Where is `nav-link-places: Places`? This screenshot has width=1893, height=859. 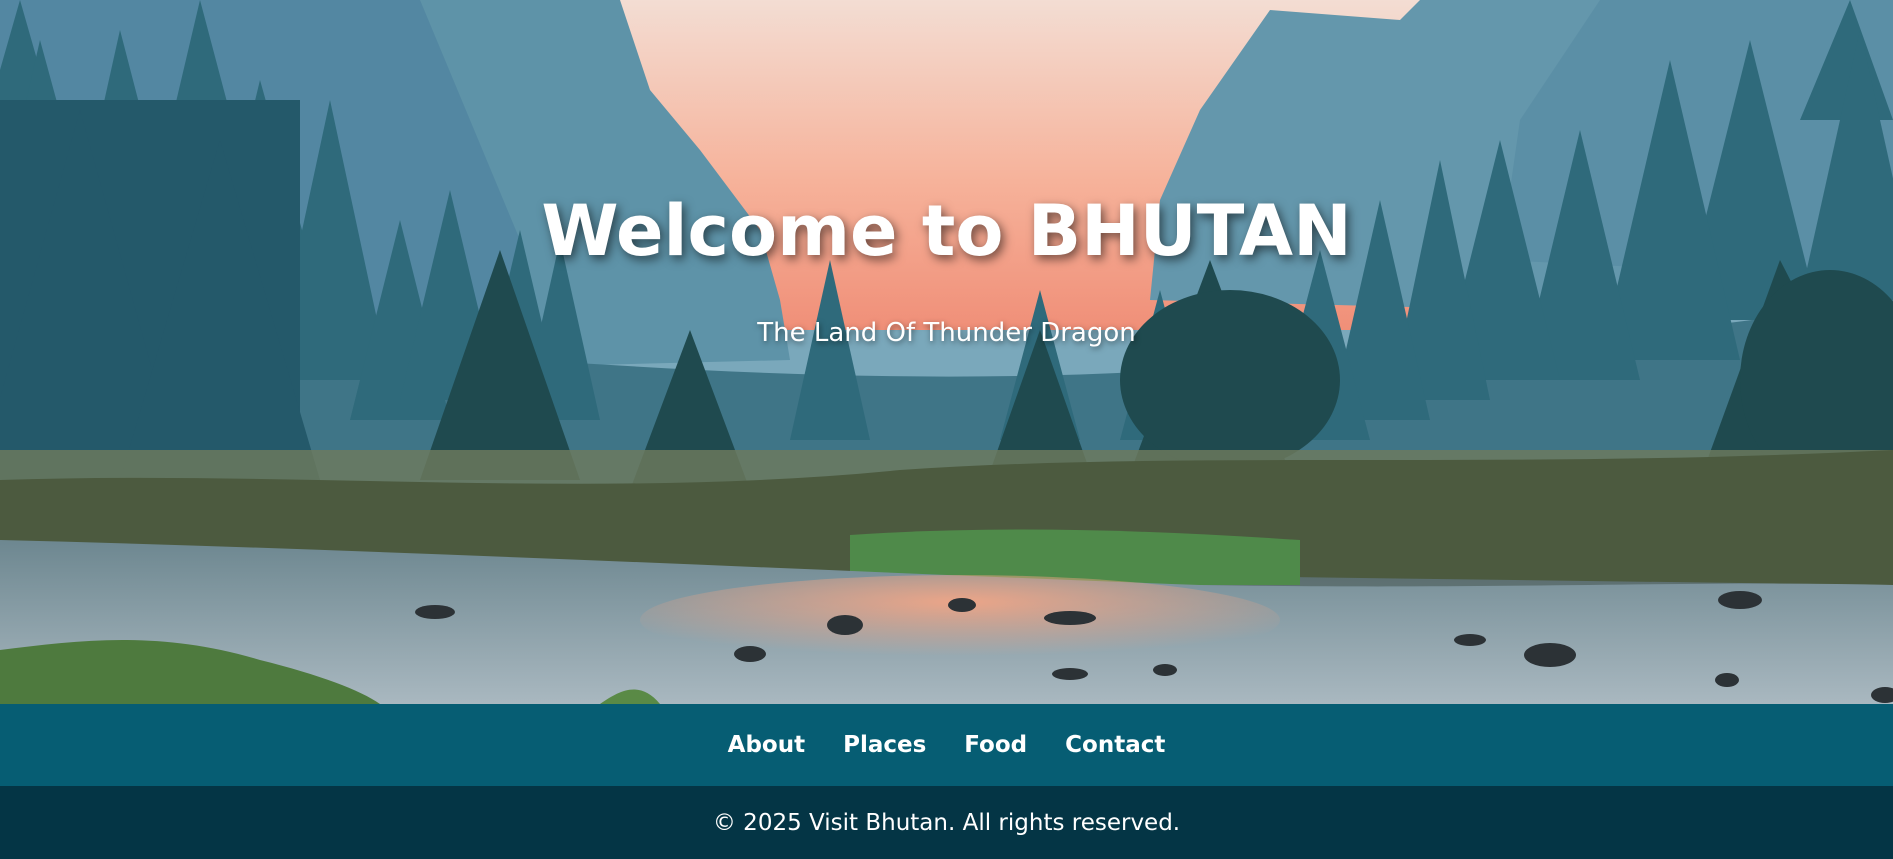
nav-link-places: Places is located at coordinates (884, 745).